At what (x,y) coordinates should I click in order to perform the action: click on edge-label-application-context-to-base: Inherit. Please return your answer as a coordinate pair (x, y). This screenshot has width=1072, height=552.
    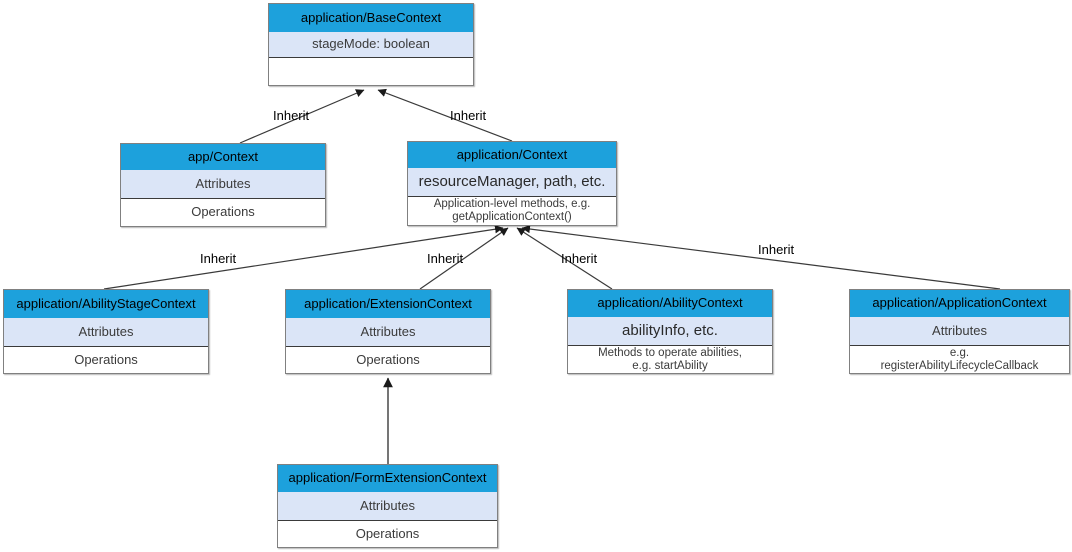
    Looking at the image, I should click on (468, 115).